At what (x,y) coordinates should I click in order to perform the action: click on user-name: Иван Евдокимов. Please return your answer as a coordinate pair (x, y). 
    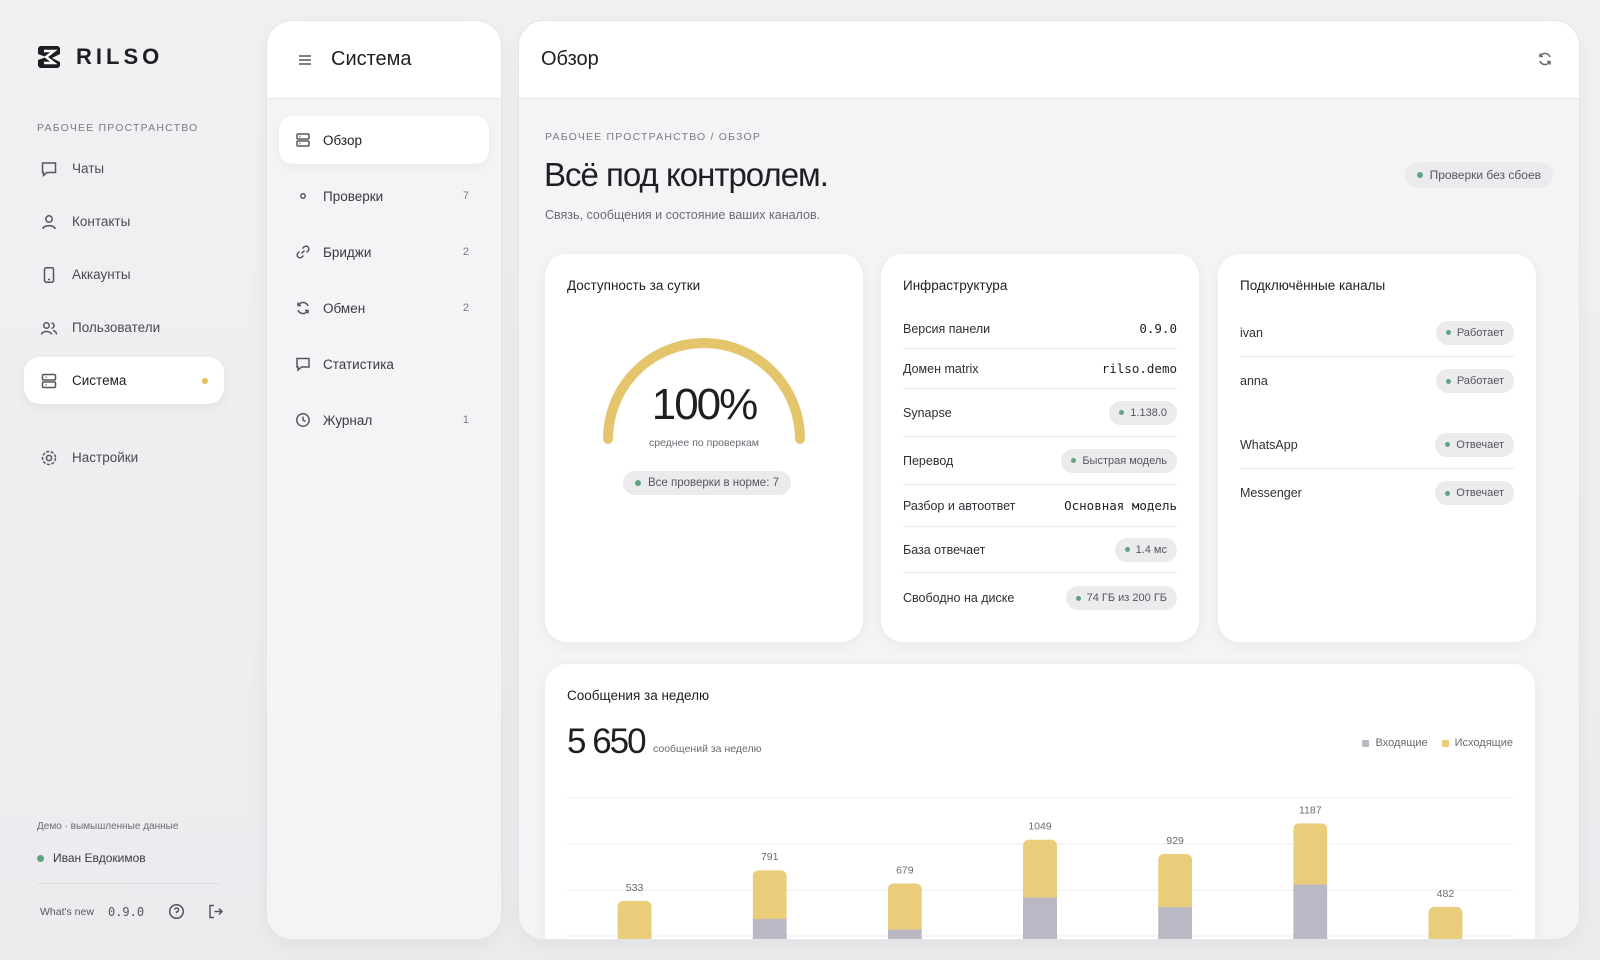
    Looking at the image, I should click on (99, 858).